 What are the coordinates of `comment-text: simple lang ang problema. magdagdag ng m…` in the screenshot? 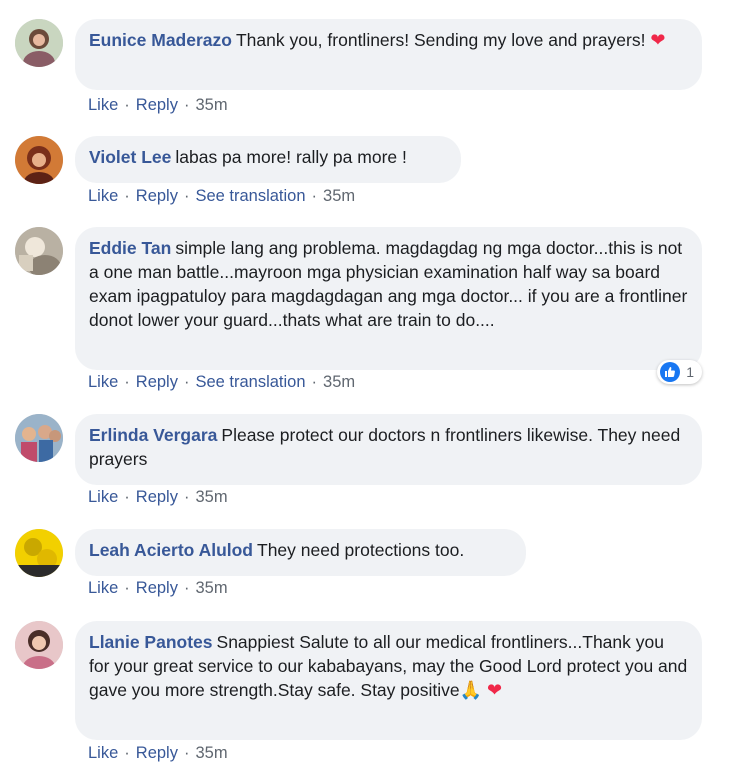 It's located at (388, 284).